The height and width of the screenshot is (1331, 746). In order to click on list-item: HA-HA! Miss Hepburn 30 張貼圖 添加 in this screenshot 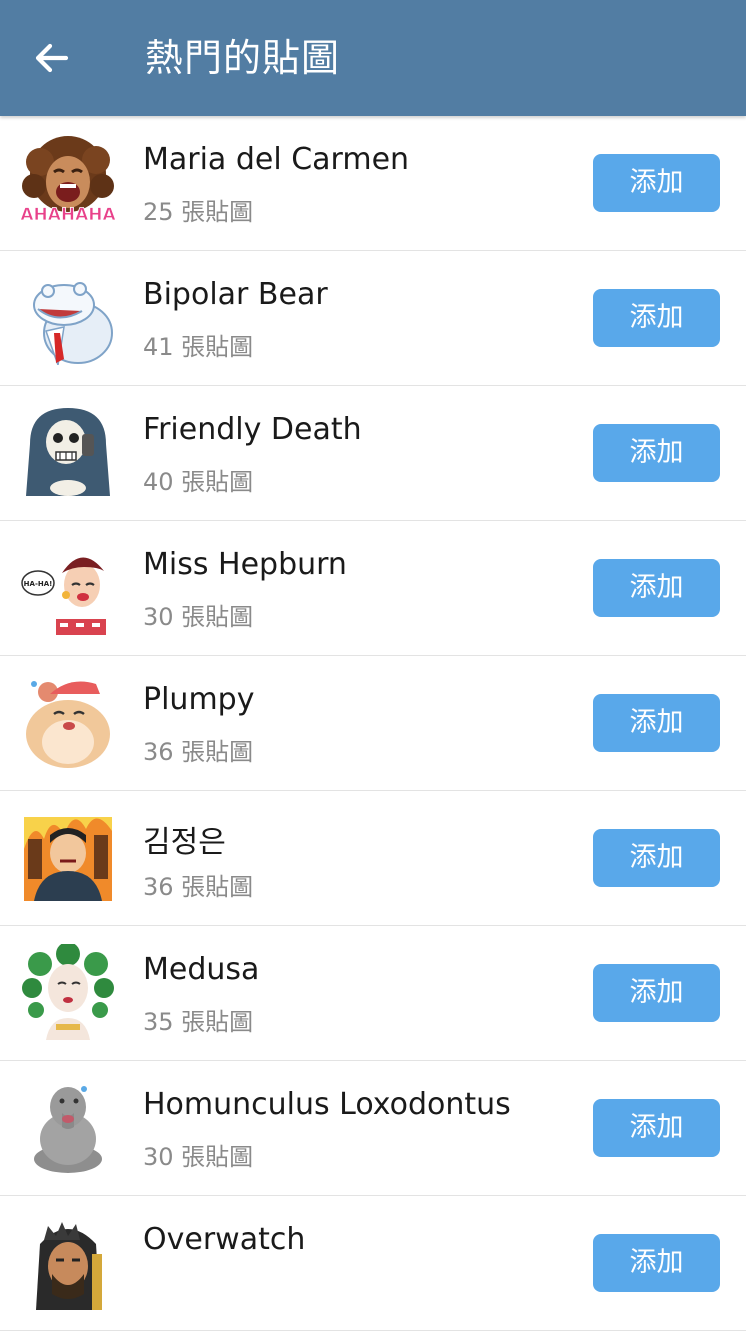, I will do `click(373, 588)`.